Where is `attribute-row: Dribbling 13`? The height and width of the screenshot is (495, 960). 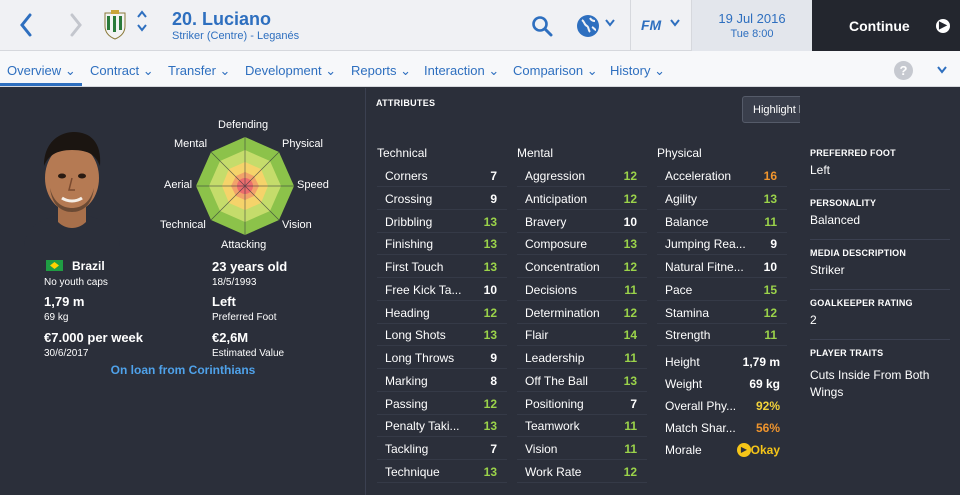
attribute-row: Dribbling 13 is located at coordinates (442, 222).